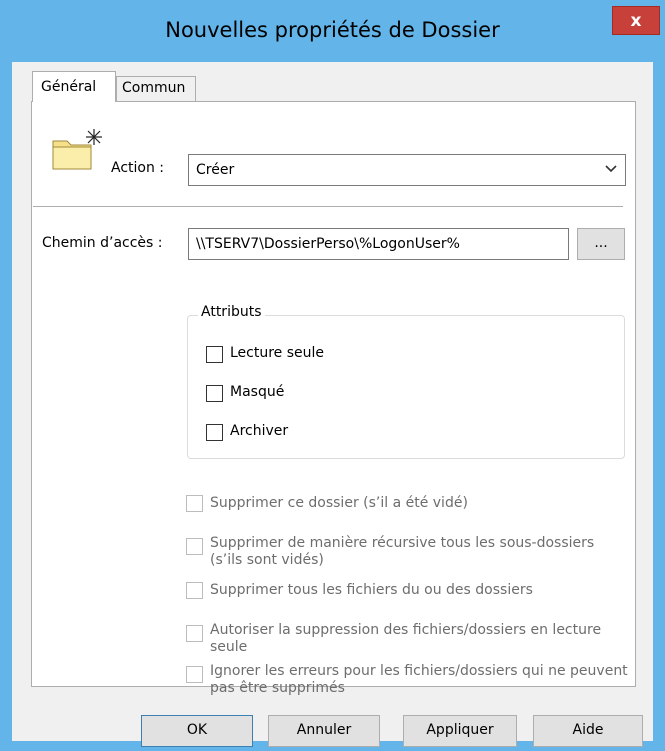  Describe the element at coordinates (257, 392) in the screenshot. I see `checkbox-hidden-label: Masqué` at that location.